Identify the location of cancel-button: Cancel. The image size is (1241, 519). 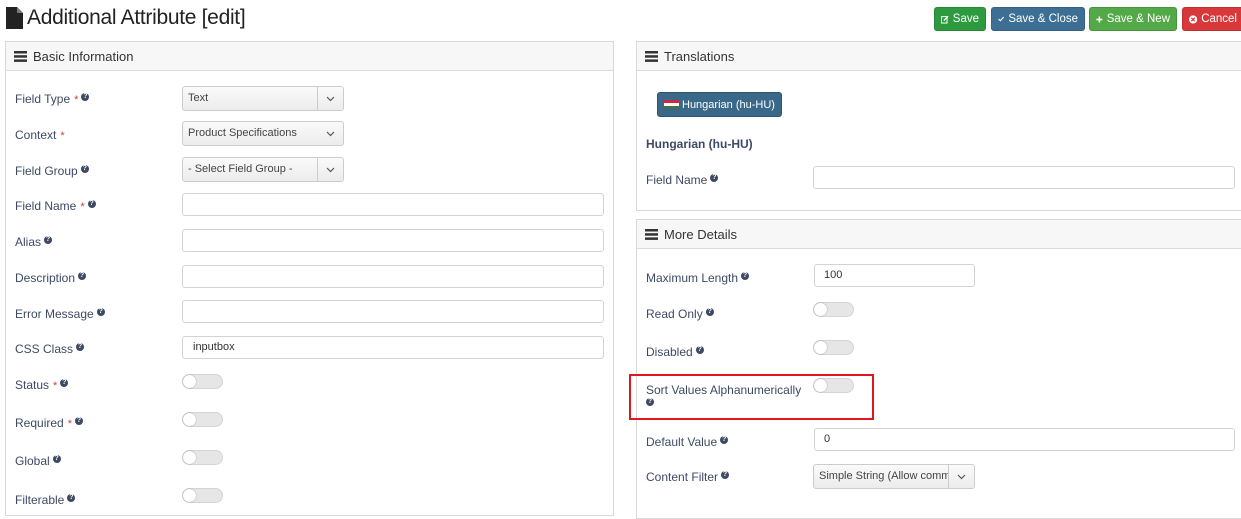
(1211, 19).